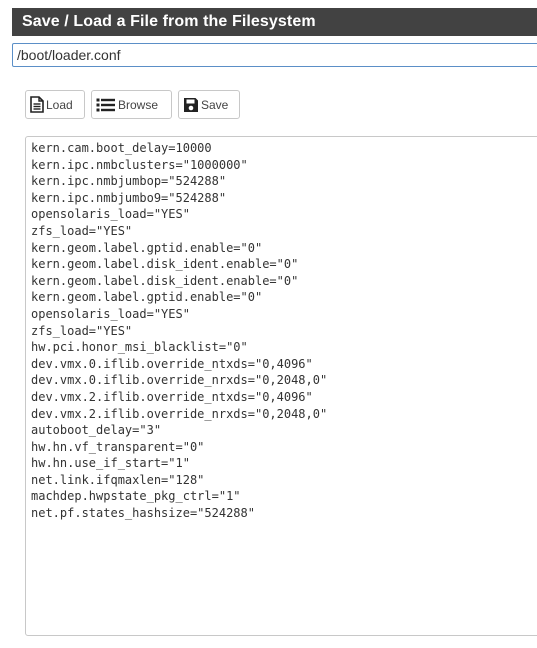 Image resolution: width=537 pixels, height=648 pixels. Describe the element at coordinates (106, 105) in the screenshot. I see `list-icon` at that location.